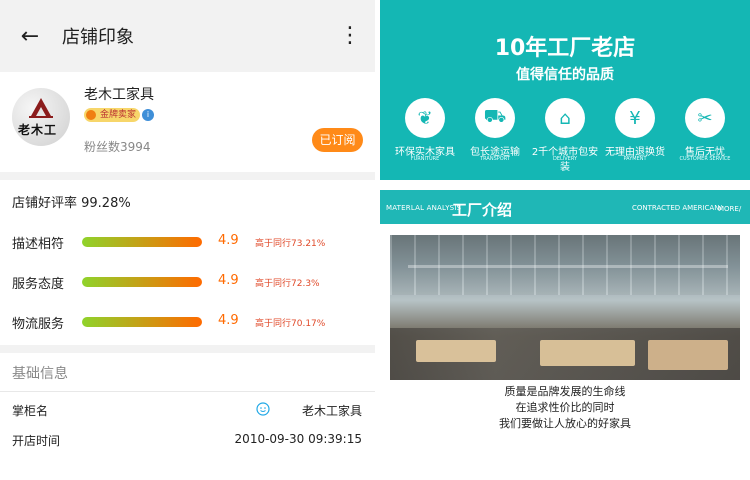 This screenshot has width=750, height=480. I want to click on good-rate: 店铺好评率 99.28%, so click(71, 203).